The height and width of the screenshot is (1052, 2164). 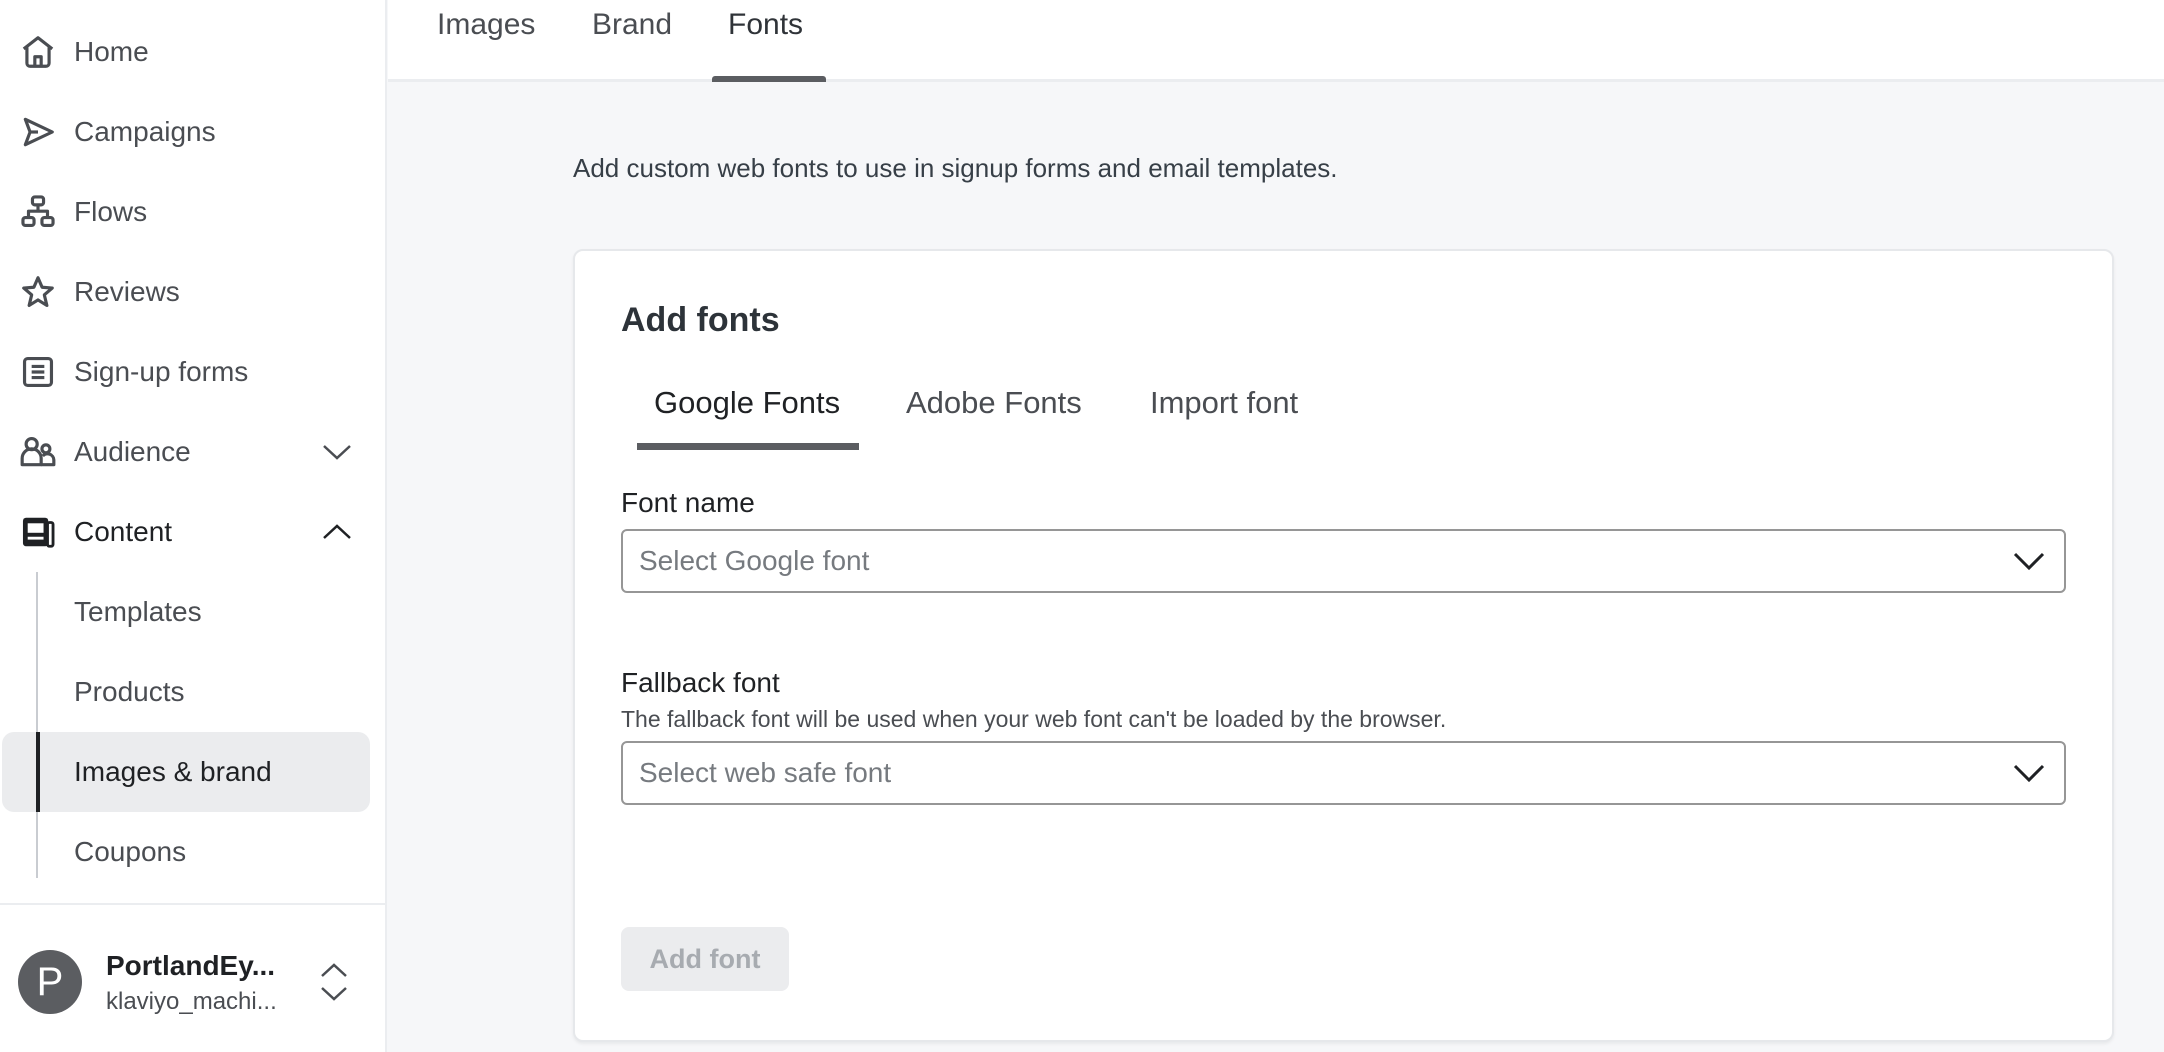 What do you see at coordinates (486, 25) in the screenshot?
I see `tab-images: Images` at bounding box center [486, 25].